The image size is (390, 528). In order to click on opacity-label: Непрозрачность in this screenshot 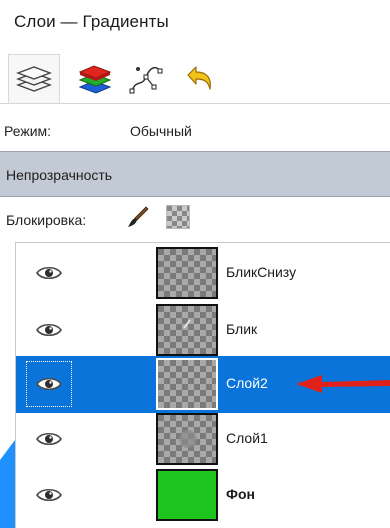, I will do `click(59, 175)`.